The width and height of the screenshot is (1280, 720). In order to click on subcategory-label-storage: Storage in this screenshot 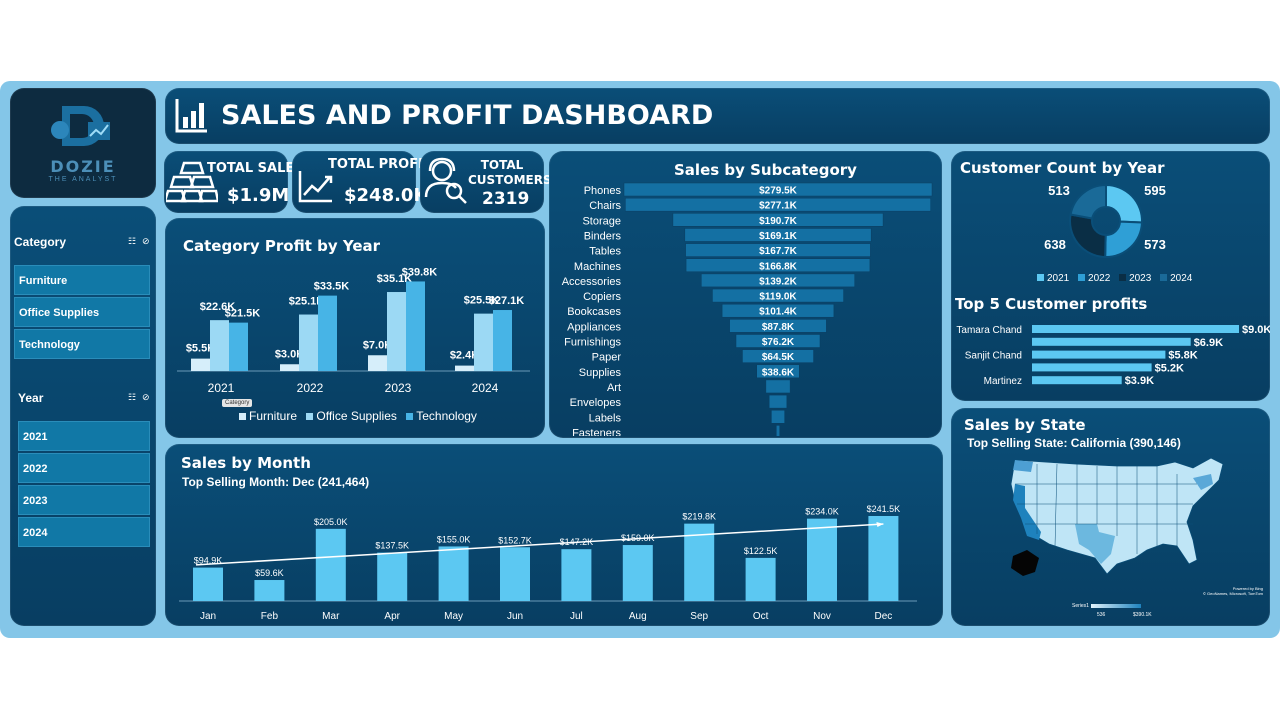, I will do `click(601, 221)`.